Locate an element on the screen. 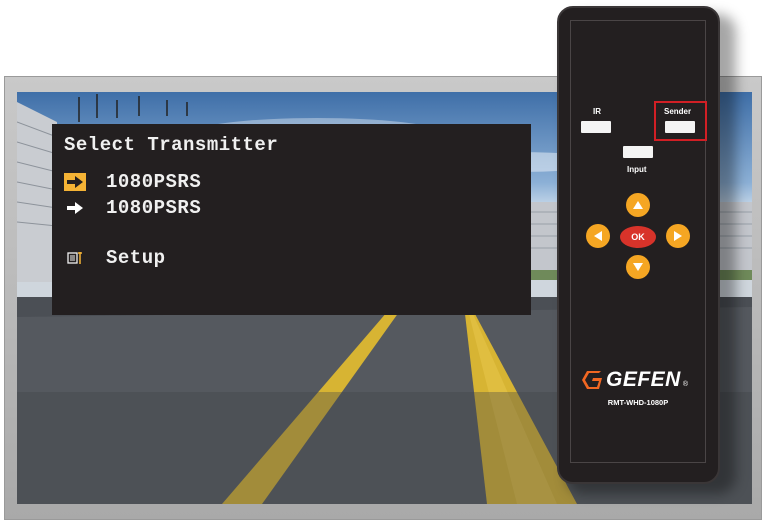 The width and height of the screenshot is (765, 521). transmitter-item-1: 1080PSRS is located at coordinates (132, 182).